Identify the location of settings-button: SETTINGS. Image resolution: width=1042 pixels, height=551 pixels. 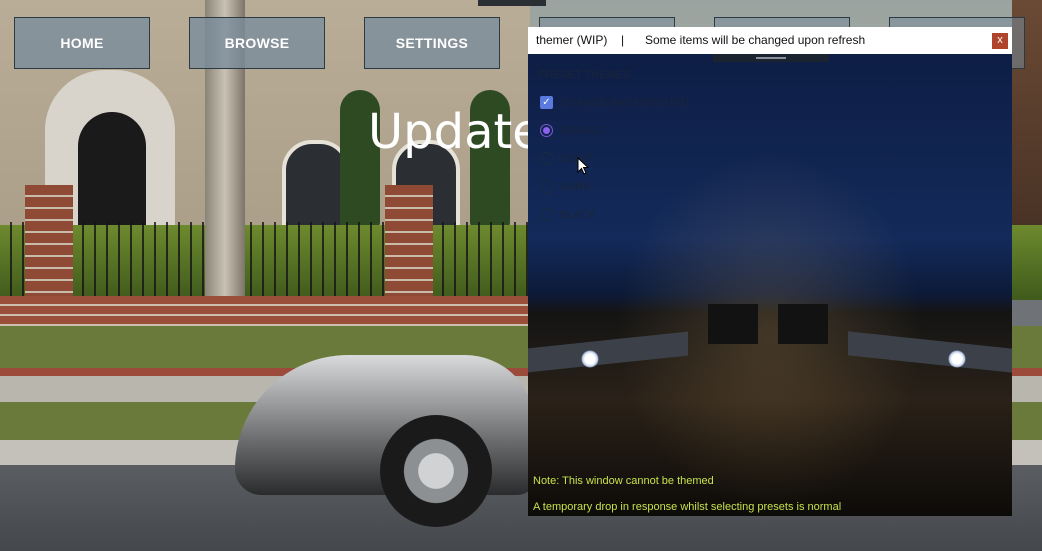
(432, 43).